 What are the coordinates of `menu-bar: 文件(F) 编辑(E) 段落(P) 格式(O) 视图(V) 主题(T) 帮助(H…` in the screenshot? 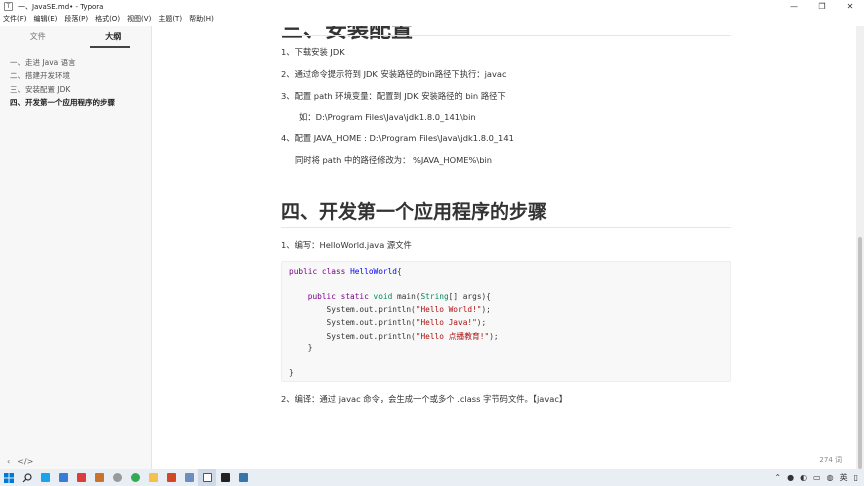 It's located at (432, 19).